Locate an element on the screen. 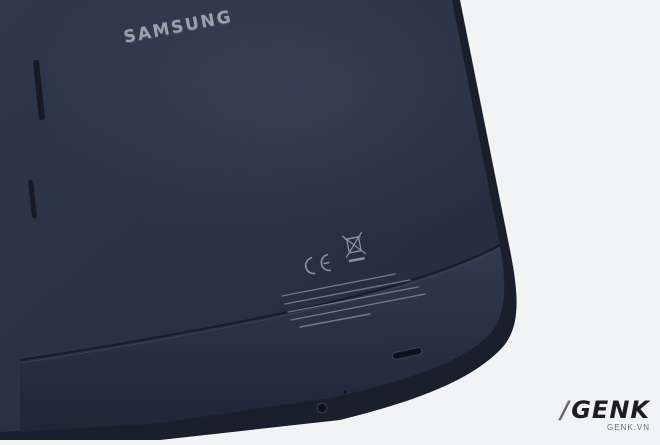 The height and width of the screenshot is (445, 660). genk-watermark: /GENK GENK.VN is located at coordinates (605, 415).